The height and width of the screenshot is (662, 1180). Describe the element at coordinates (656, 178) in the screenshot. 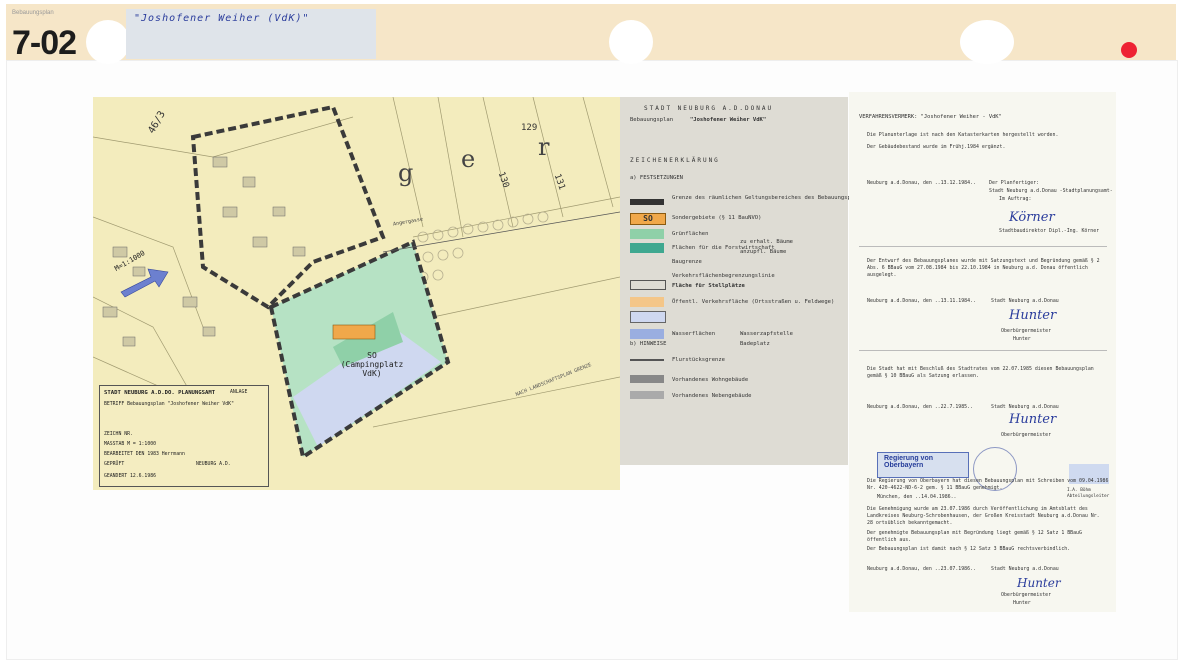

I see `legend-subsection: a) FESTSETZUNGEN` at that location.